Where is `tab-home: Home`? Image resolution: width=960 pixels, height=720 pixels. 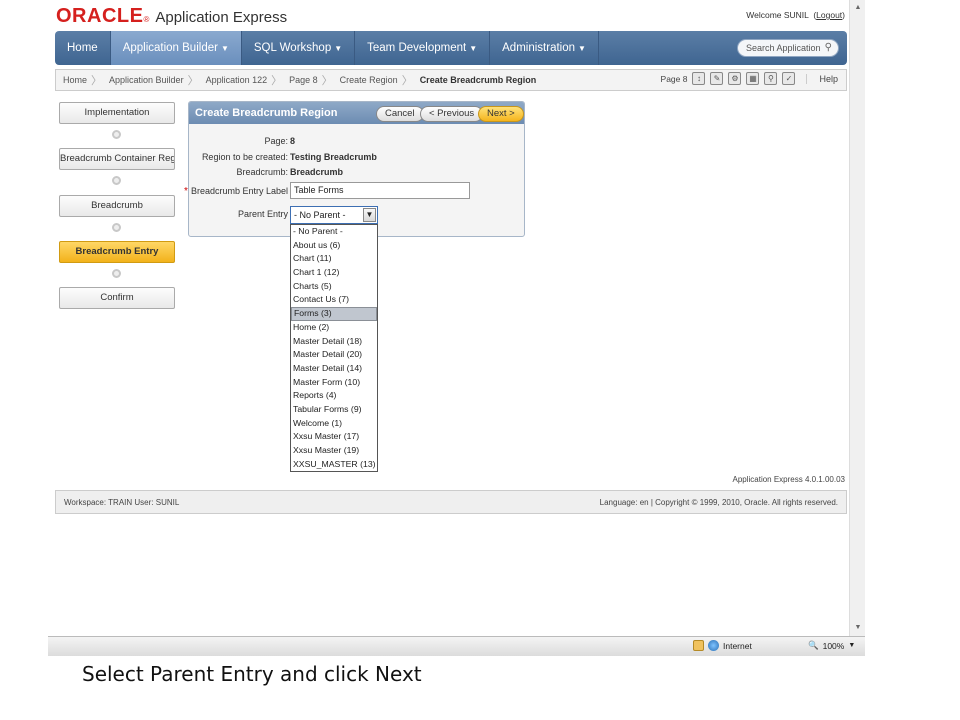 tab-home: Home is located at coordinates (83, 48).